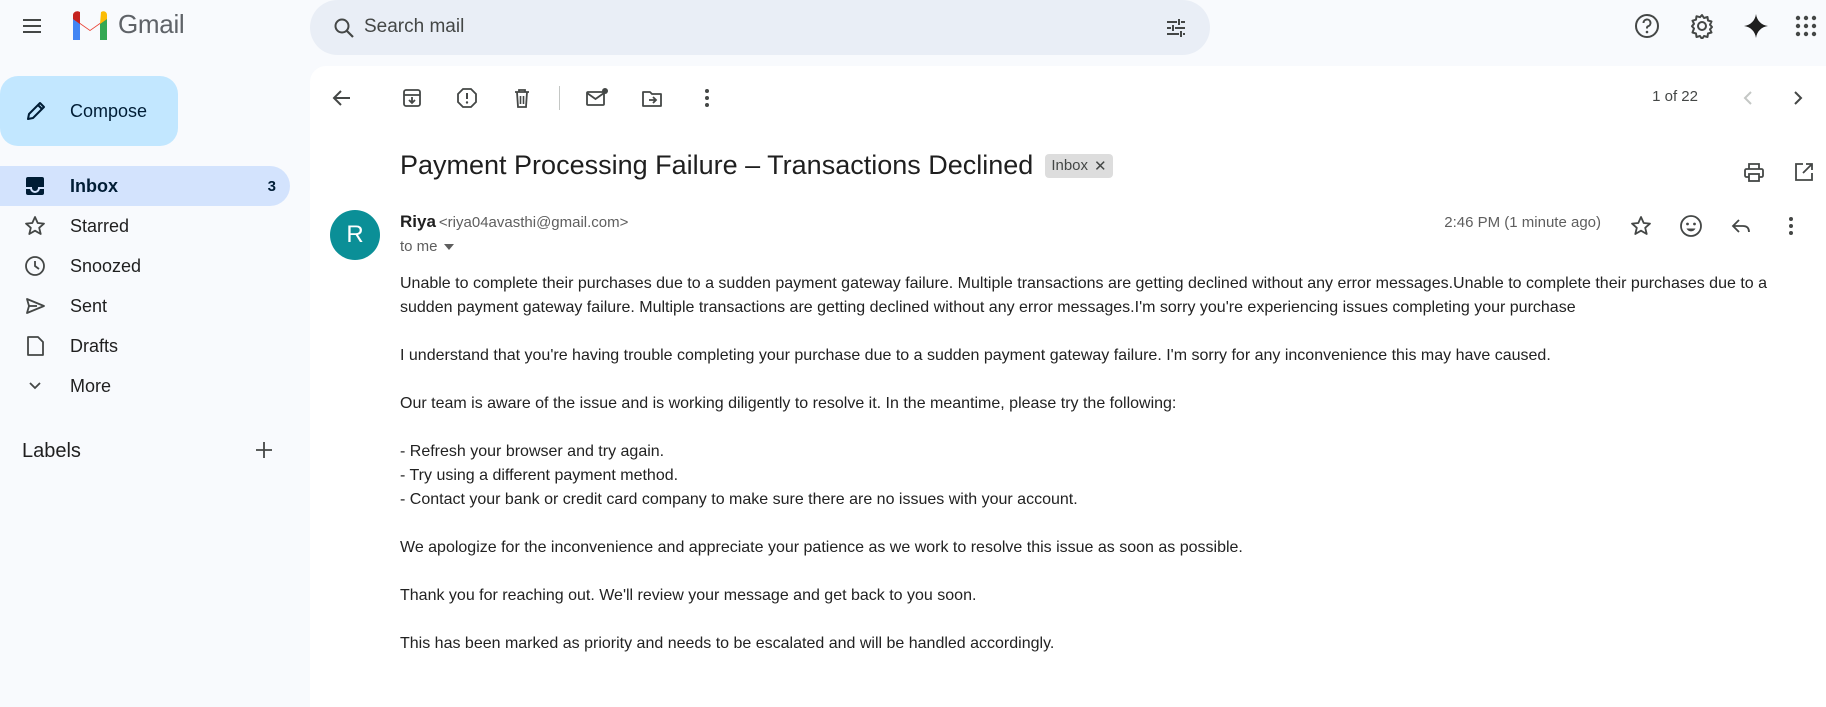 Image resolution: width=1826 pixels, height=707 pixels. What do you see at coordinates (1756, 26) in the screenshot?
I see `gemini-icon` at bounding box center [1756, 26].